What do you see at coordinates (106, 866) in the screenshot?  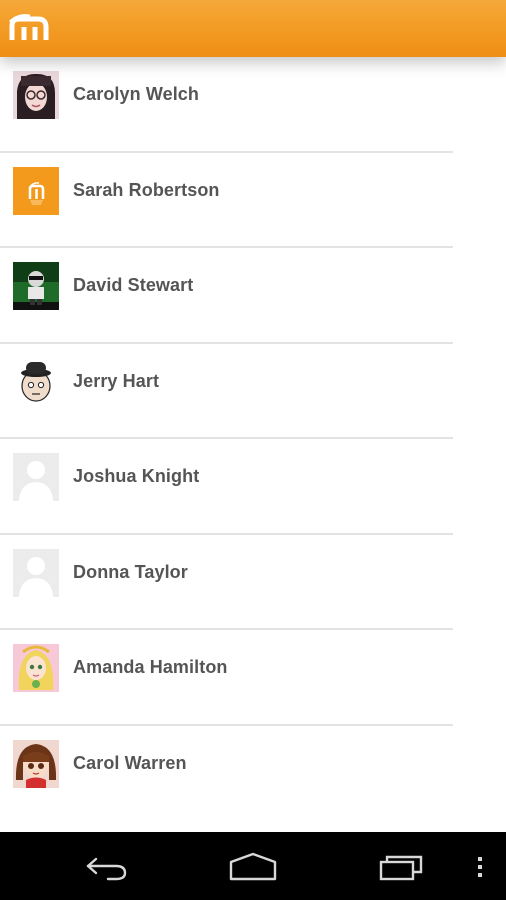 I see `back-arrow-icon` at bounding box center [106, 866].